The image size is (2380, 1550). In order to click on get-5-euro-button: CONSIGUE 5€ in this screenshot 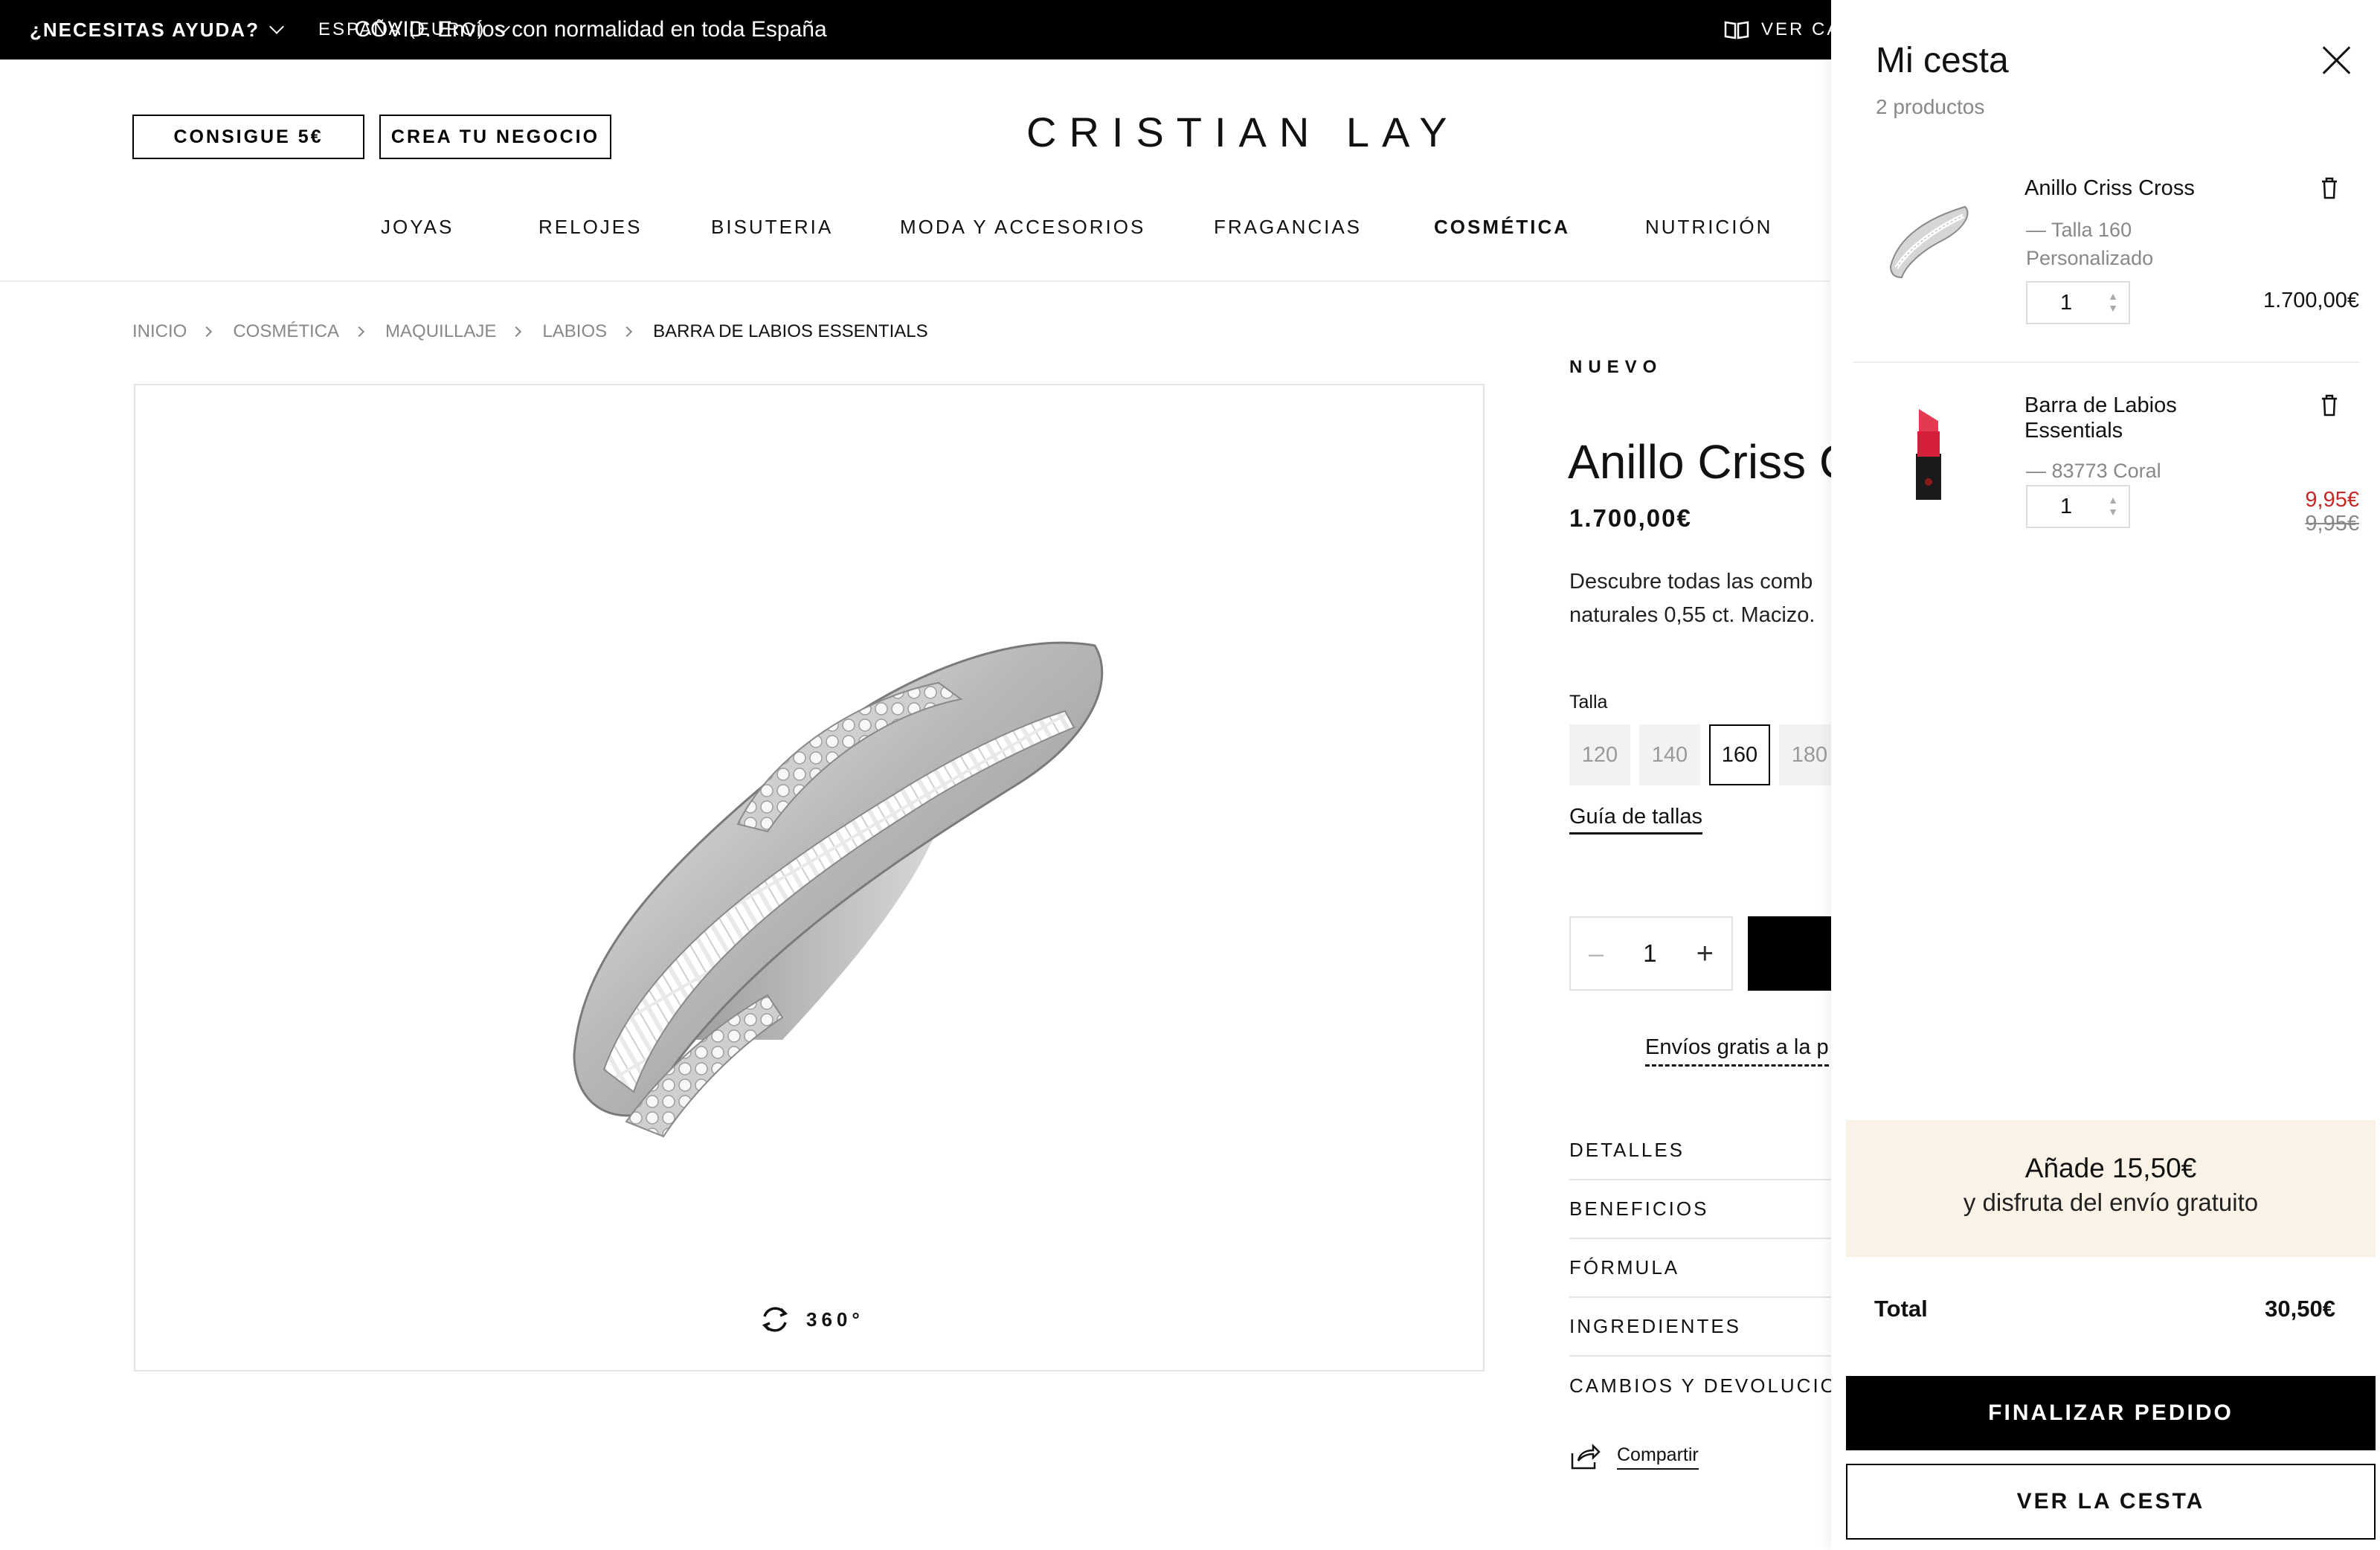, I will do `click(248, 137)`.